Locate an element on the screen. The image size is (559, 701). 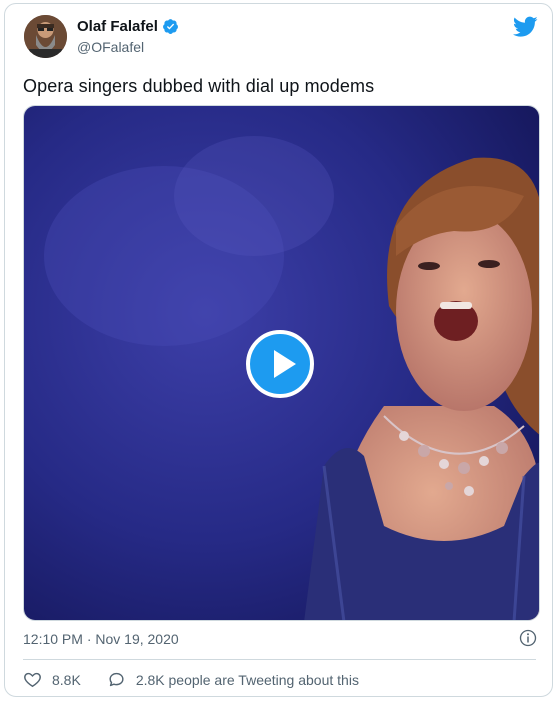
twitter-bird-icon is located at coordinates (525, 27).